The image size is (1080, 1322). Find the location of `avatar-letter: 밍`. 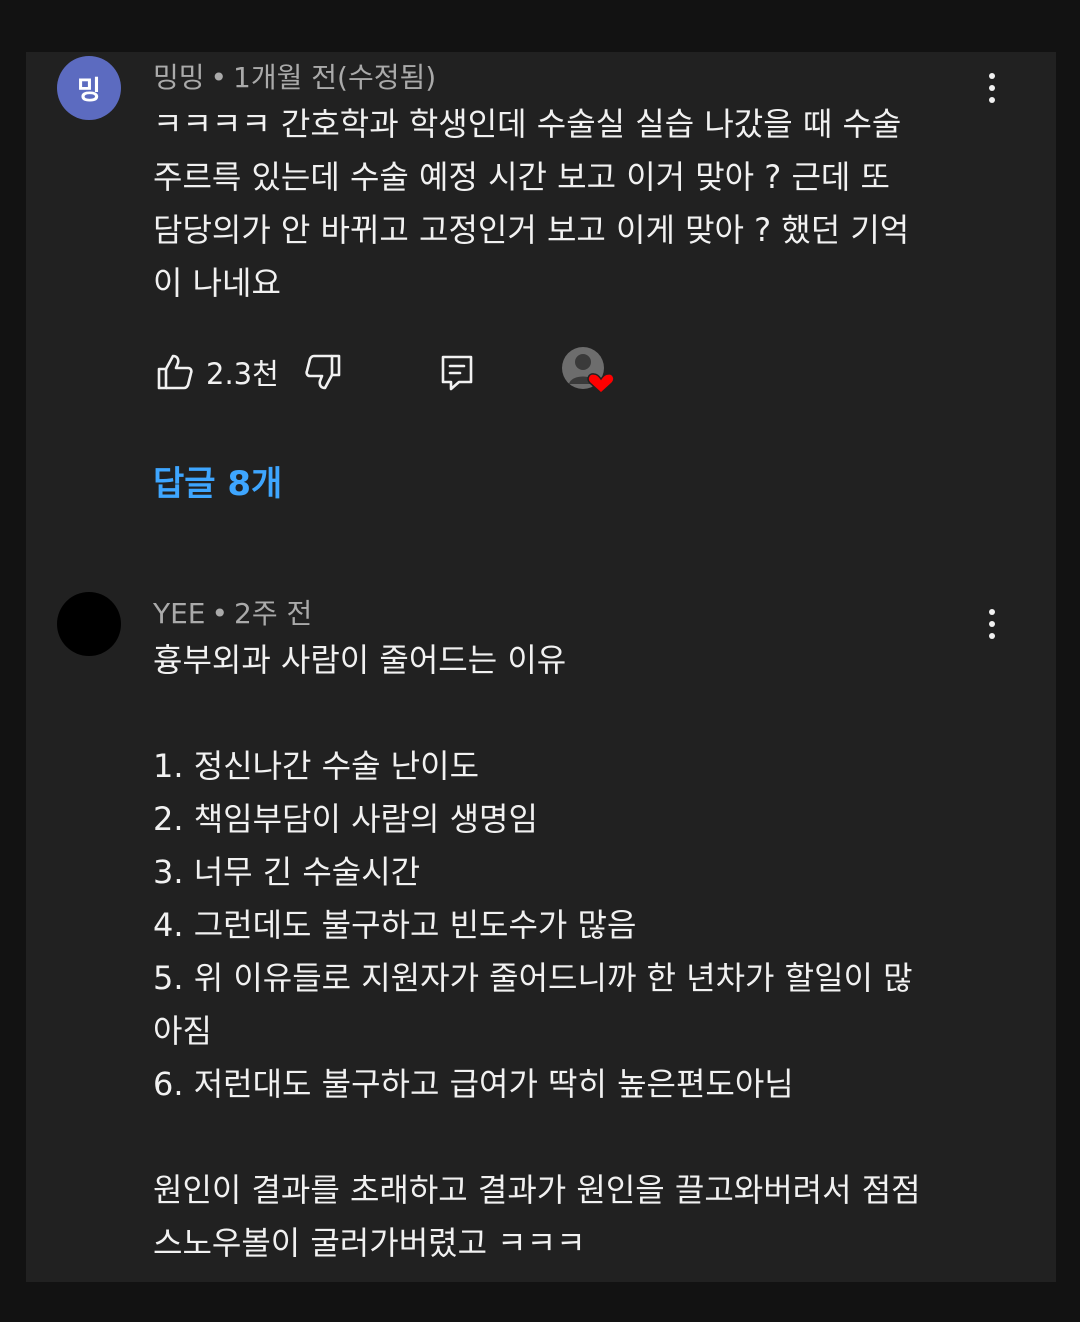

avatar-letter: 밍 is located at coordinates (89, 90).